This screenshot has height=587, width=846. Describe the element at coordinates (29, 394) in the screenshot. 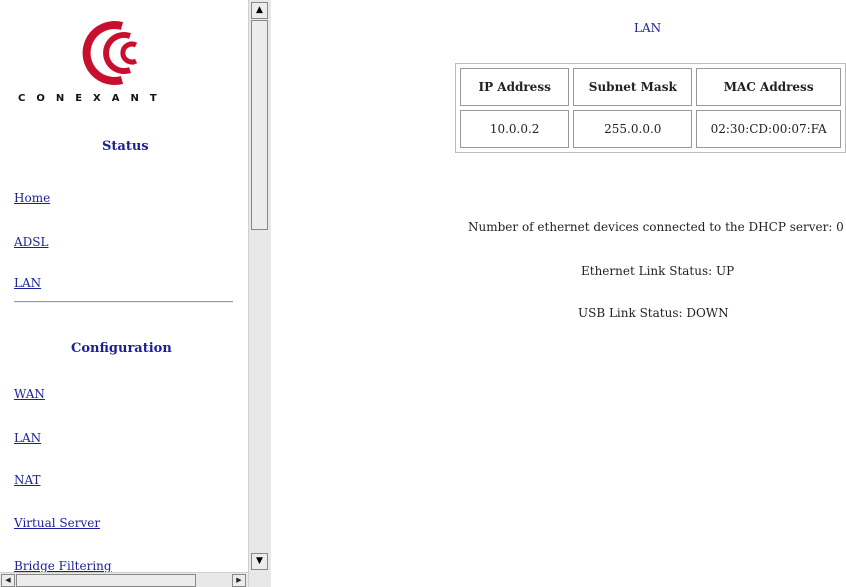

I see `nav-link-wan: WAN` at that location.